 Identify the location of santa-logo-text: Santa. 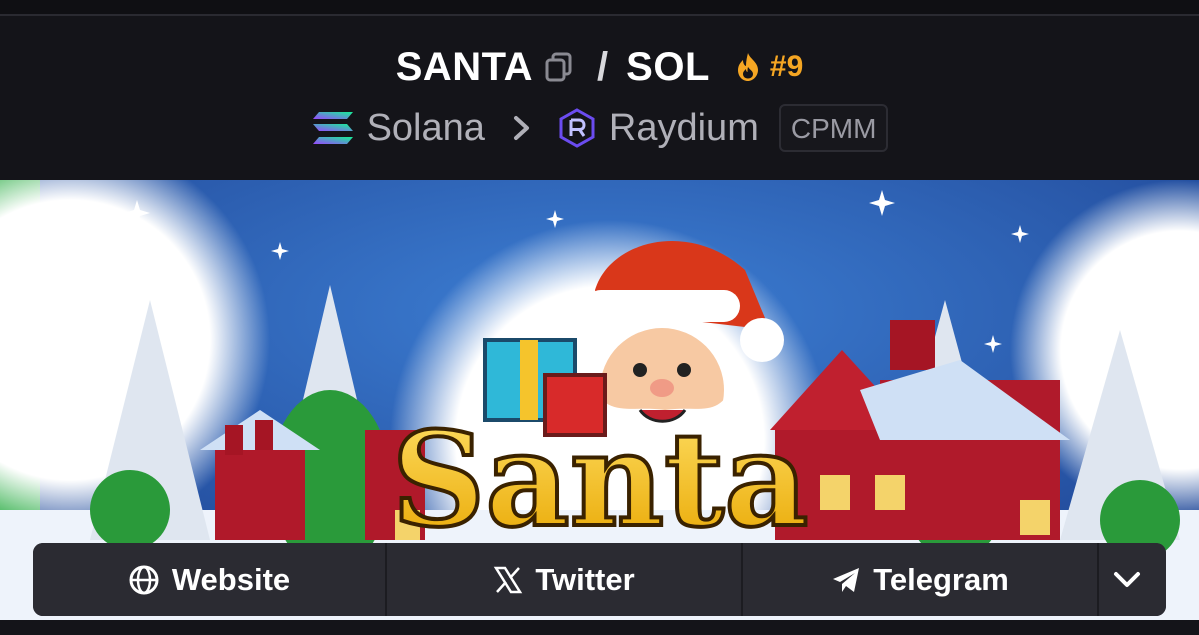
(600, 479).